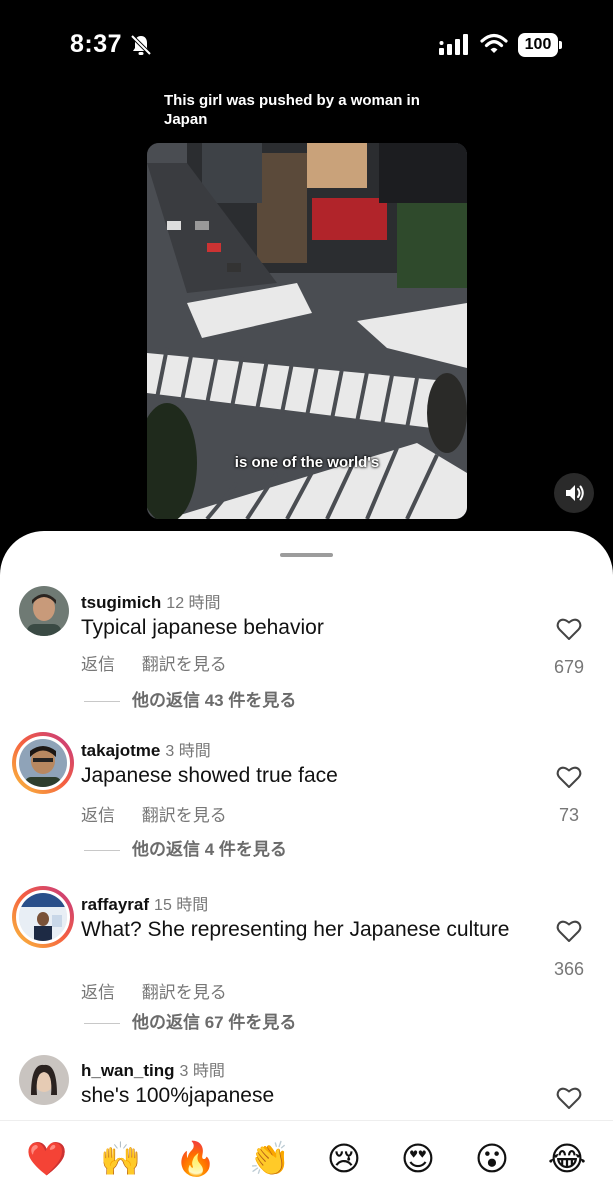 This screenshot has height=1200, width=613. Describe the element at coordinates (292, 110) in the screenshot. I see `post-caption: This girl was pushed by a woman in Japan` at that location.